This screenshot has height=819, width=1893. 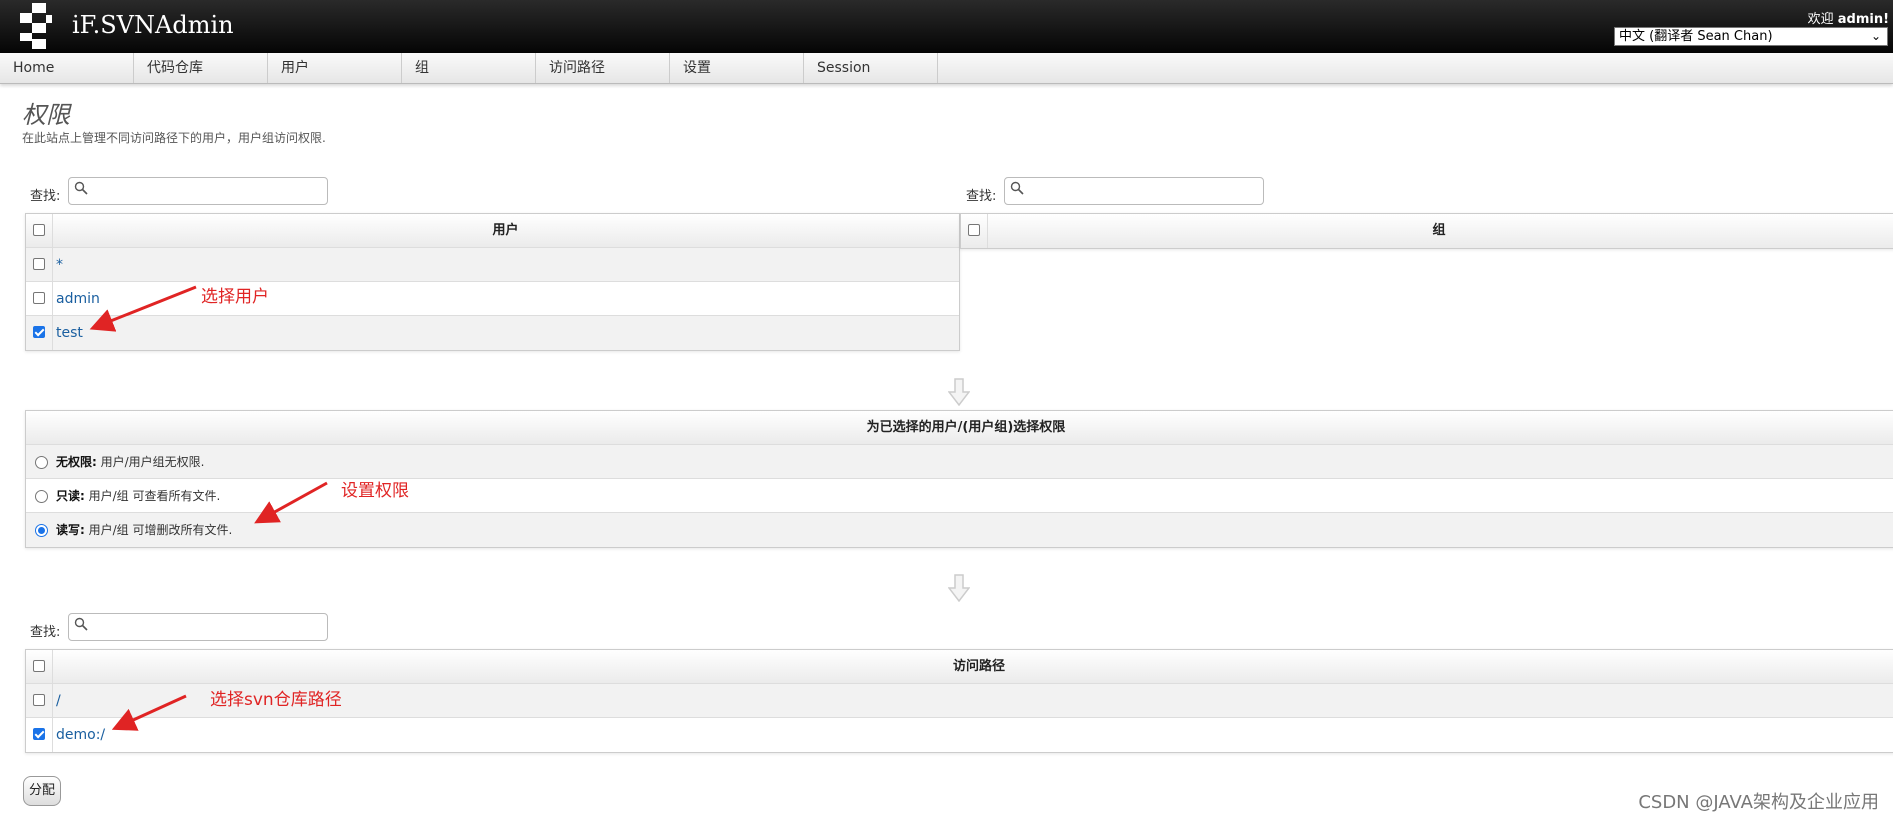 I want to click on path-link: /, so click(x=58, y=701).